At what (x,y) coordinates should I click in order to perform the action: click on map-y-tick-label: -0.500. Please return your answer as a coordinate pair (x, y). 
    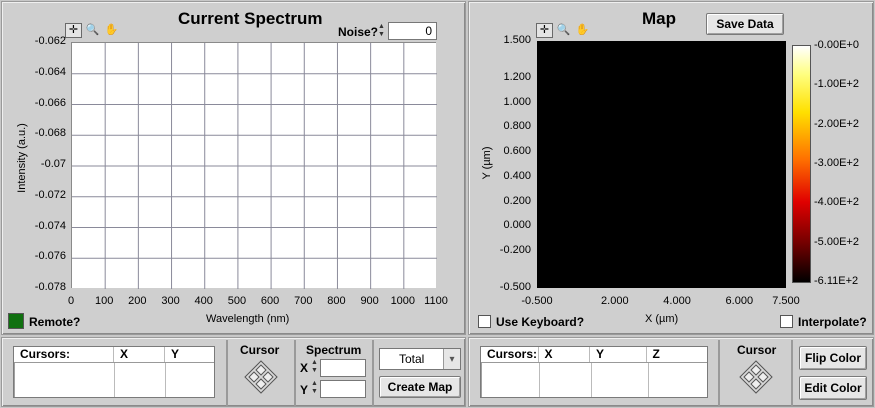
    Looking at the image, I should click on (515, 287).